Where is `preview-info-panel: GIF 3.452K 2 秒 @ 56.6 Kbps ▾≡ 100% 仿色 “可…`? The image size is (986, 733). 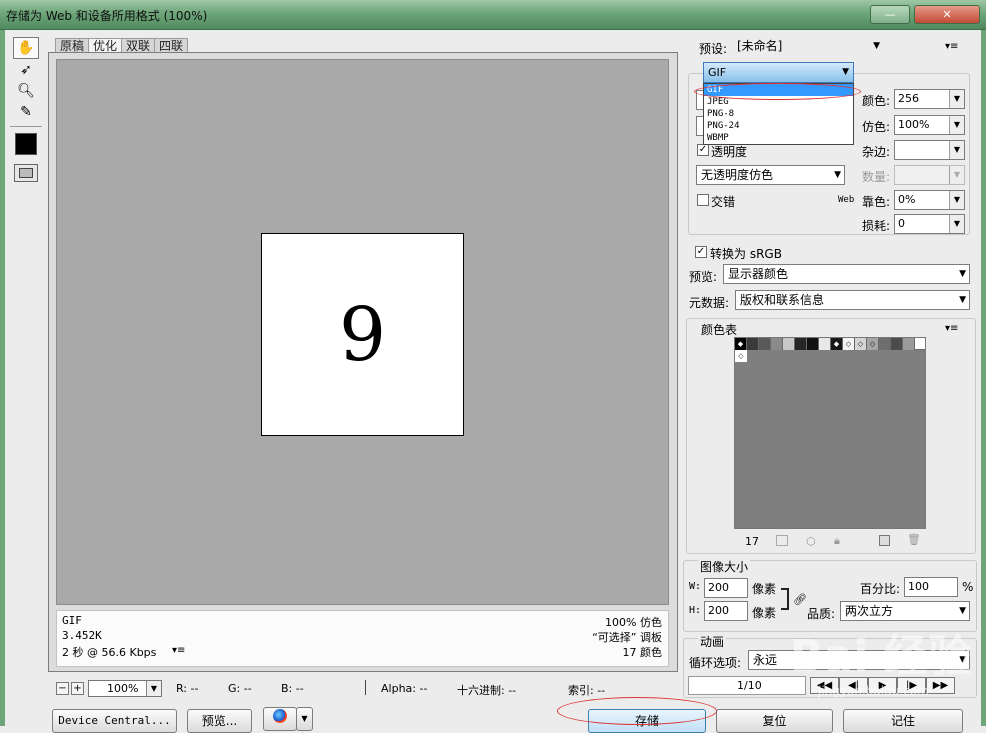 preview-info-panel: GIF 3.452K 2 秒 @ 56.6 Kbps ▾≡ 100% 仿色 “可… is located at coordinates (362, 638).